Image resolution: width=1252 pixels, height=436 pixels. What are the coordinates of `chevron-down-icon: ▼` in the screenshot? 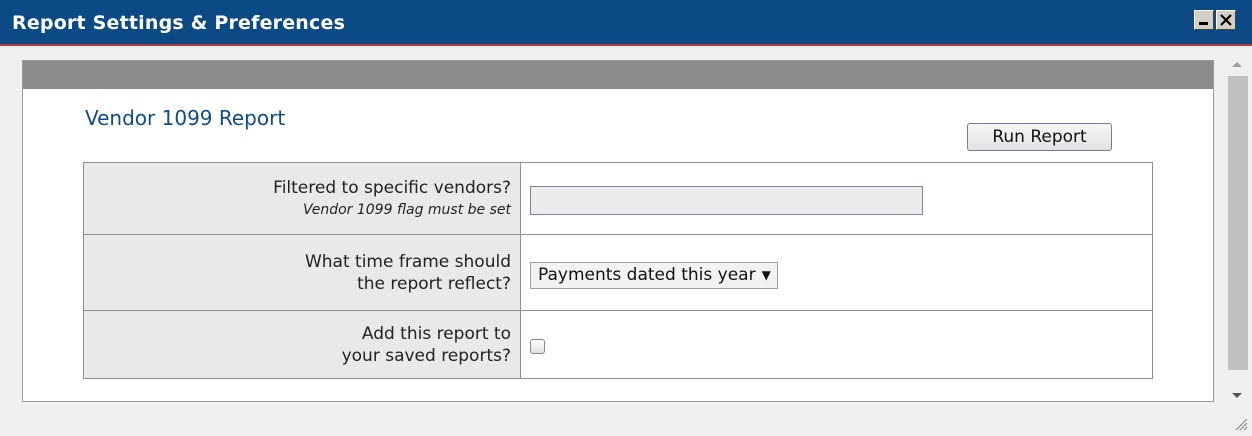 It's located at (766, 275).